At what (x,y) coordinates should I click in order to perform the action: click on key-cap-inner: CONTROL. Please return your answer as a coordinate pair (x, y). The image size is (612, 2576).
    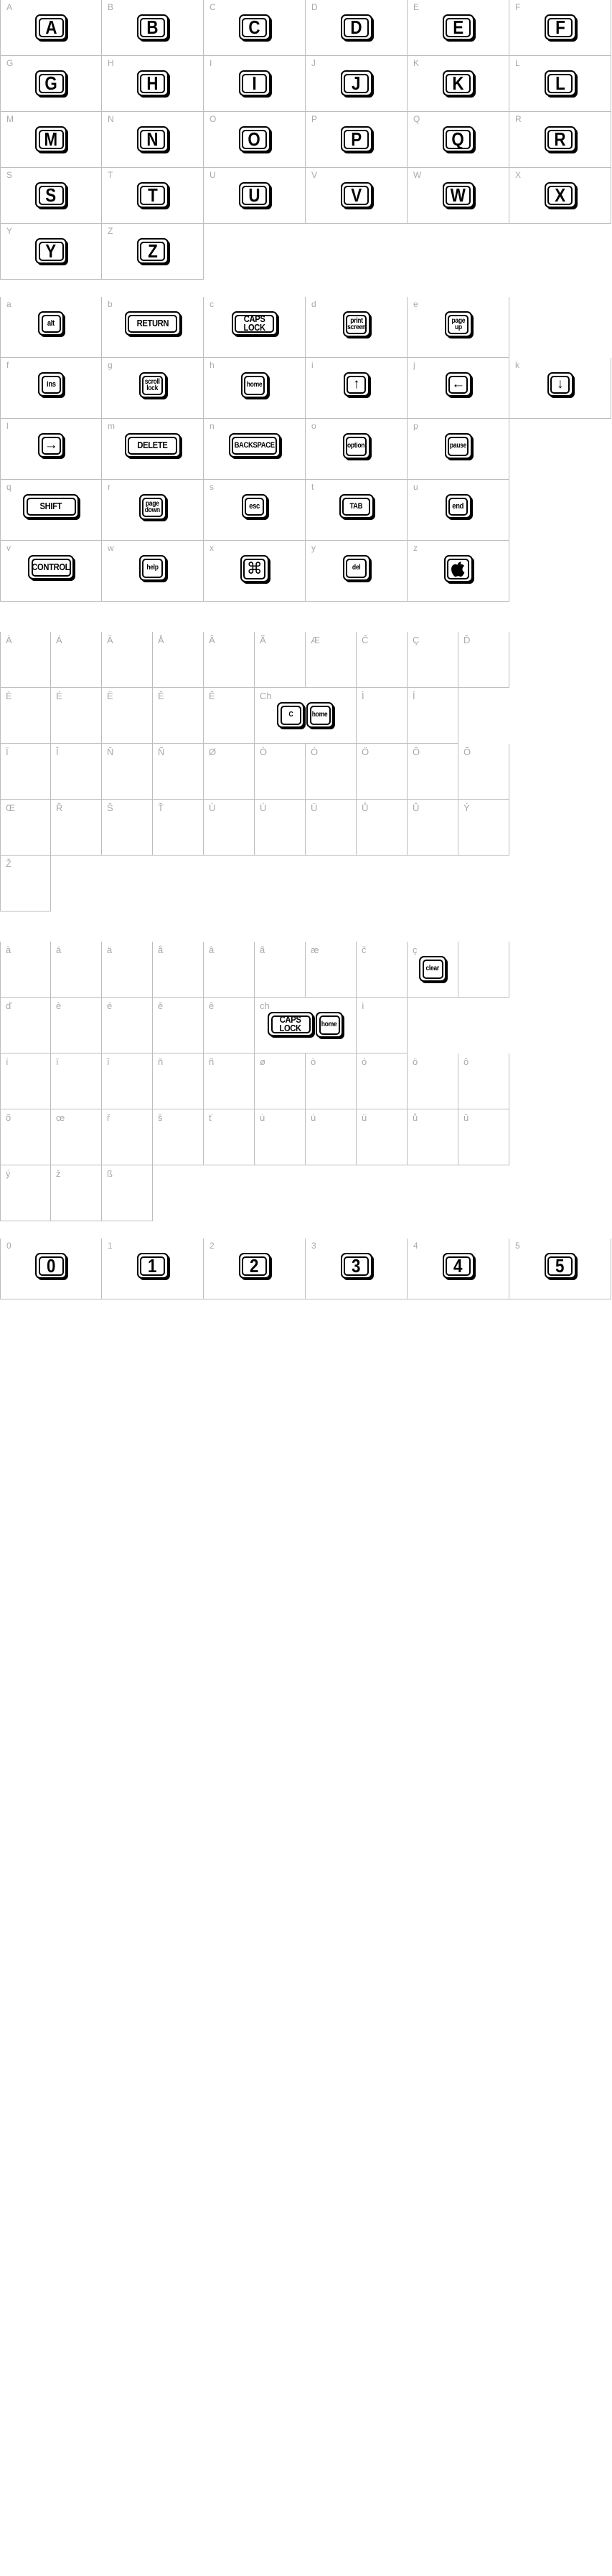
    Looking at the image, I should click on (51, 567).